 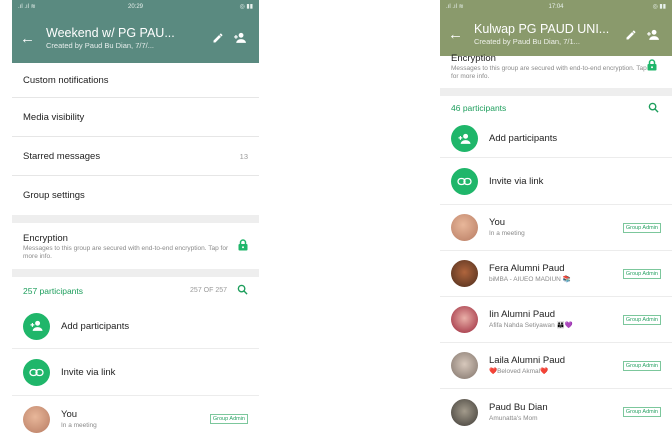 I want to click on starred-count: 13, so click(x=243, y=156).